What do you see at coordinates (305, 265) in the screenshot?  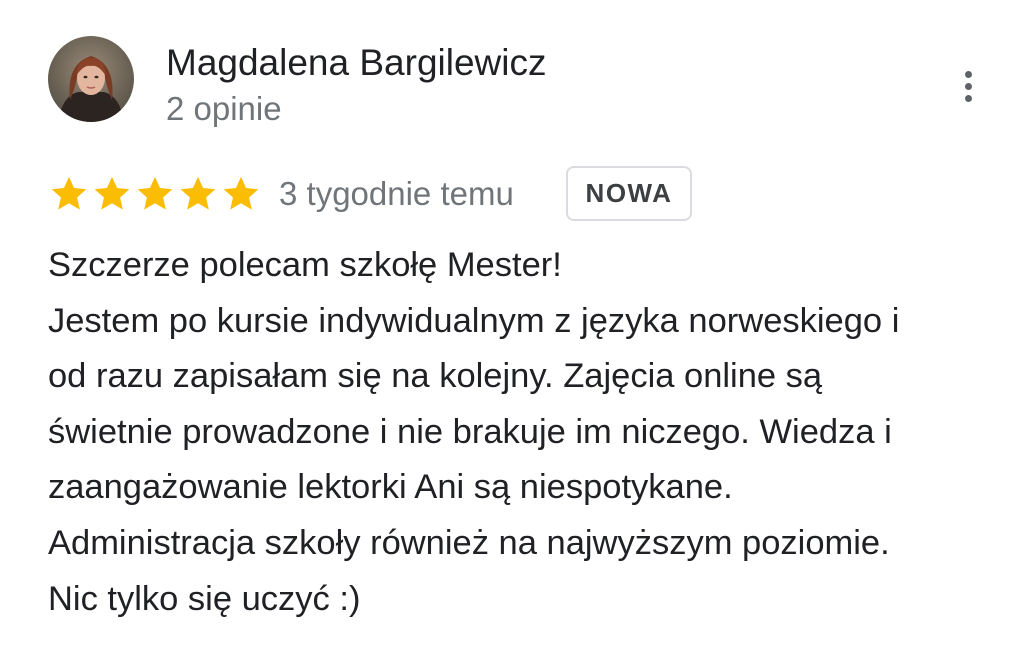 I see `review-text-line: Szczerze polecam szkołę Mester!` at bounding box center [305, 265].